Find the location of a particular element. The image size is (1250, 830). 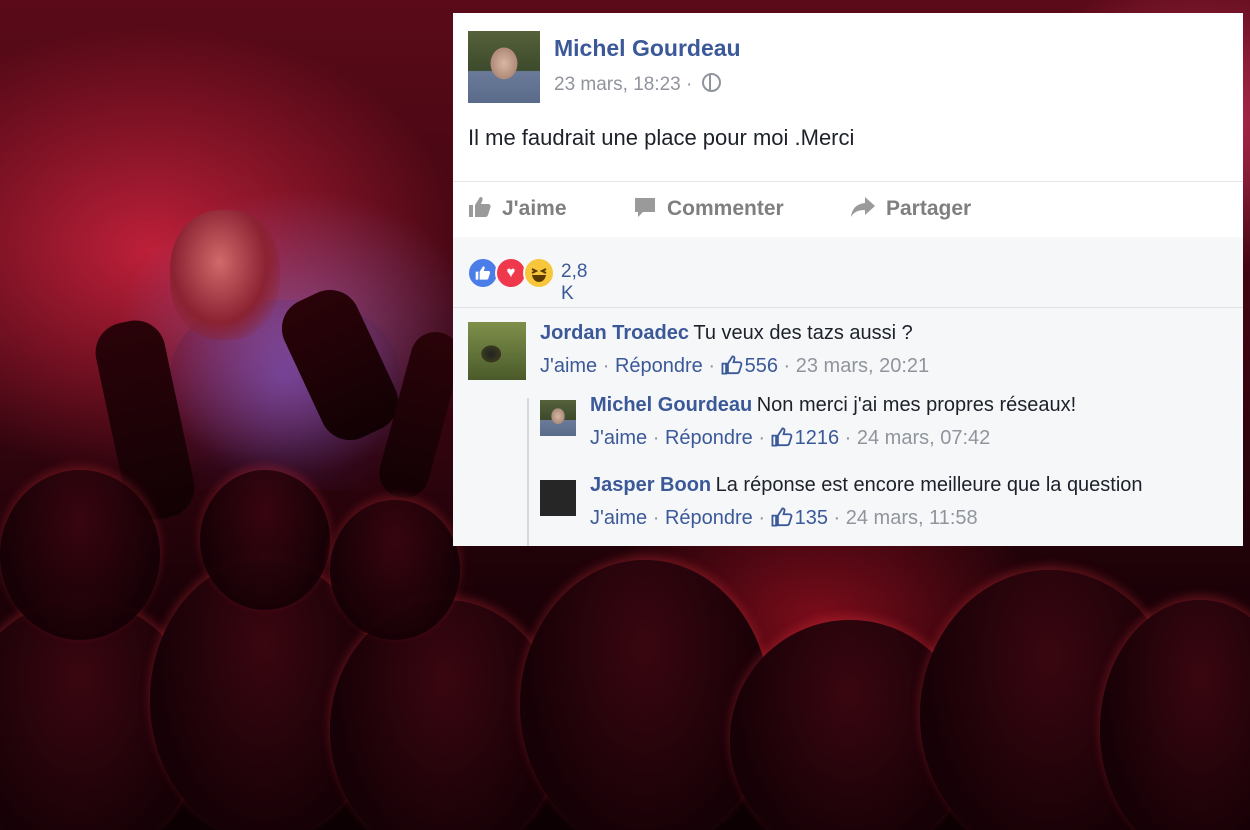

reaction-count: 2,8 K is located at coordinates (574, 283).